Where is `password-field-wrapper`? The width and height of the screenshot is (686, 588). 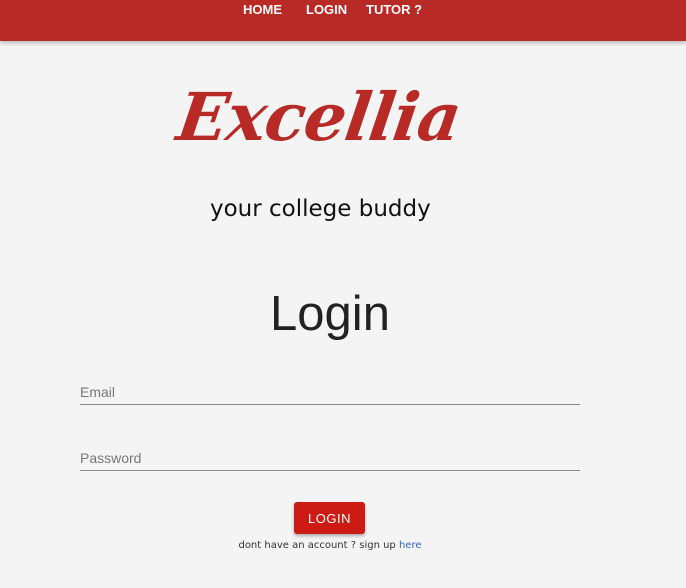 password-field-wrapper is located at coordinates (330, 460).